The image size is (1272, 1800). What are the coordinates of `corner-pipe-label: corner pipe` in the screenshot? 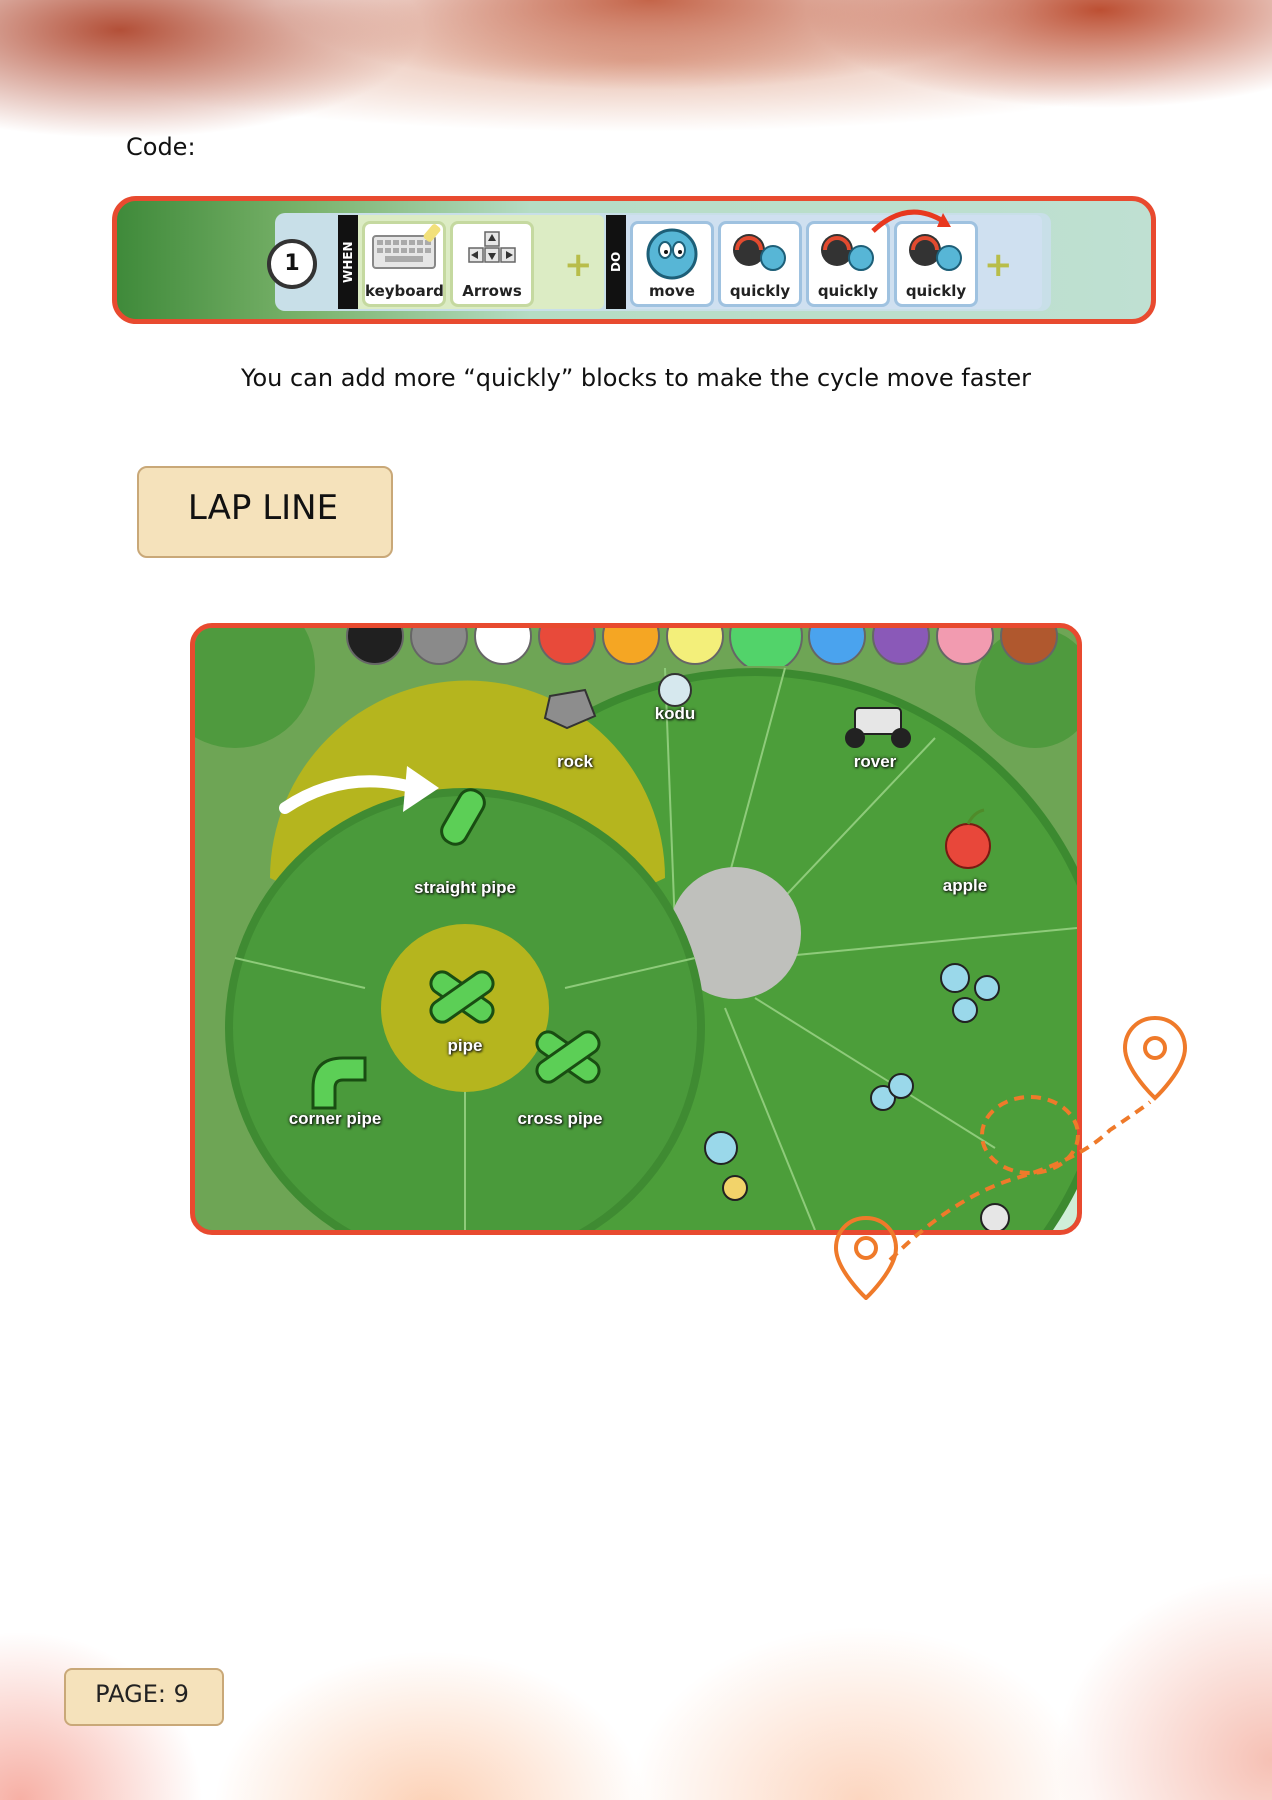 It's located at (335, 1118).